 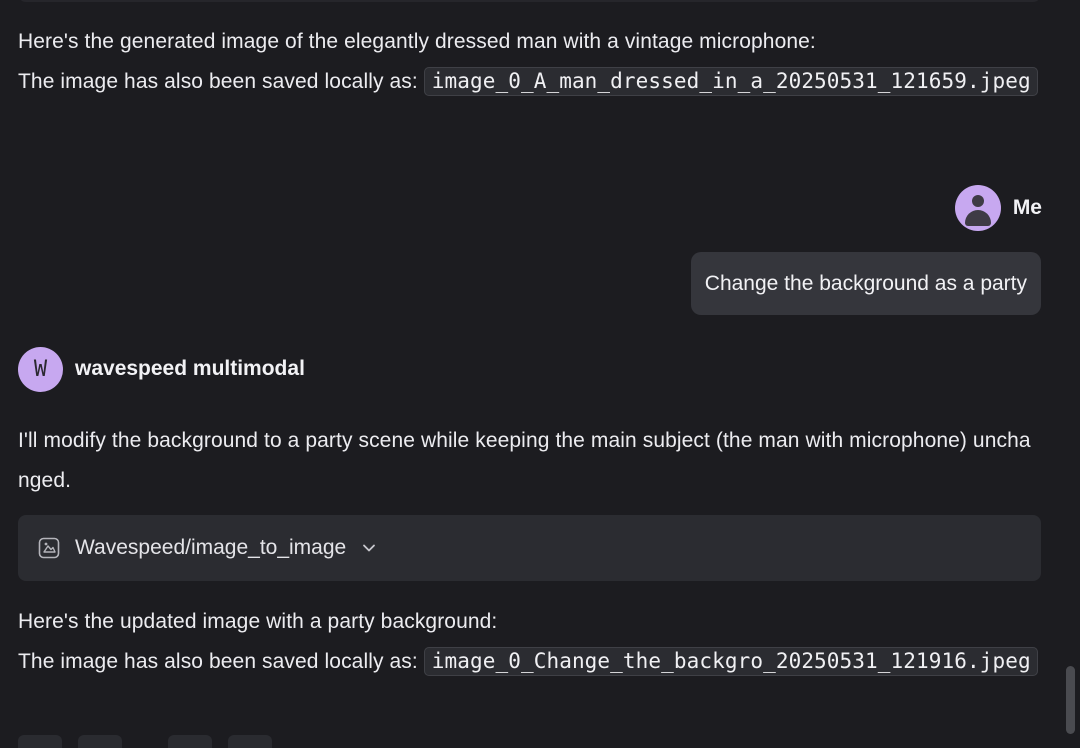 I want to click on user-message-header: Me, so click(x=998, y=208).